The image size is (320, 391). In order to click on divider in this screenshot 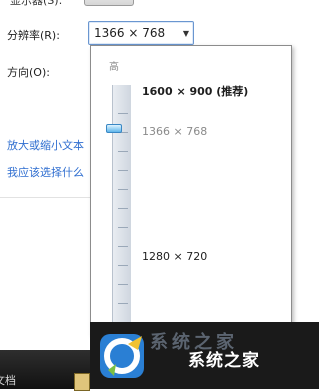, I will do `click(46, 197)`.